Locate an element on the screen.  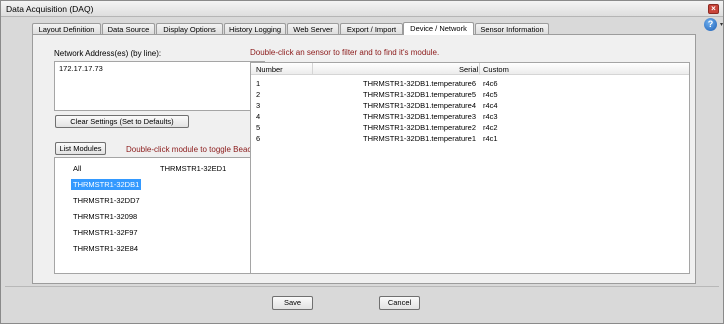
module-item-all: All is located at coordinates (77, 168).